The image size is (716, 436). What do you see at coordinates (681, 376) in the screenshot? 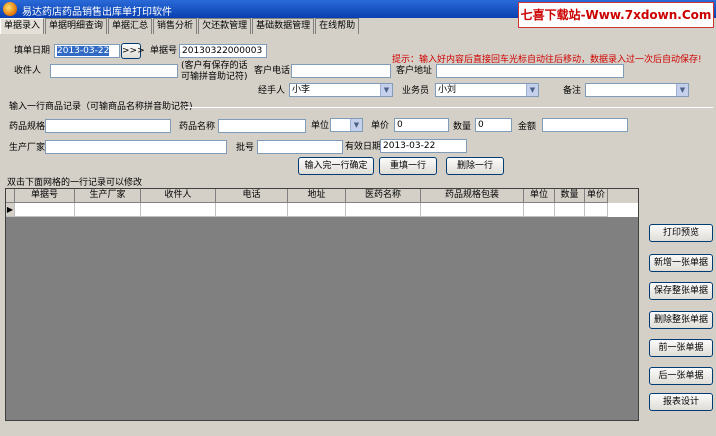
I see `next-document-button: 后一张单据` at bounding box center [681, 376].